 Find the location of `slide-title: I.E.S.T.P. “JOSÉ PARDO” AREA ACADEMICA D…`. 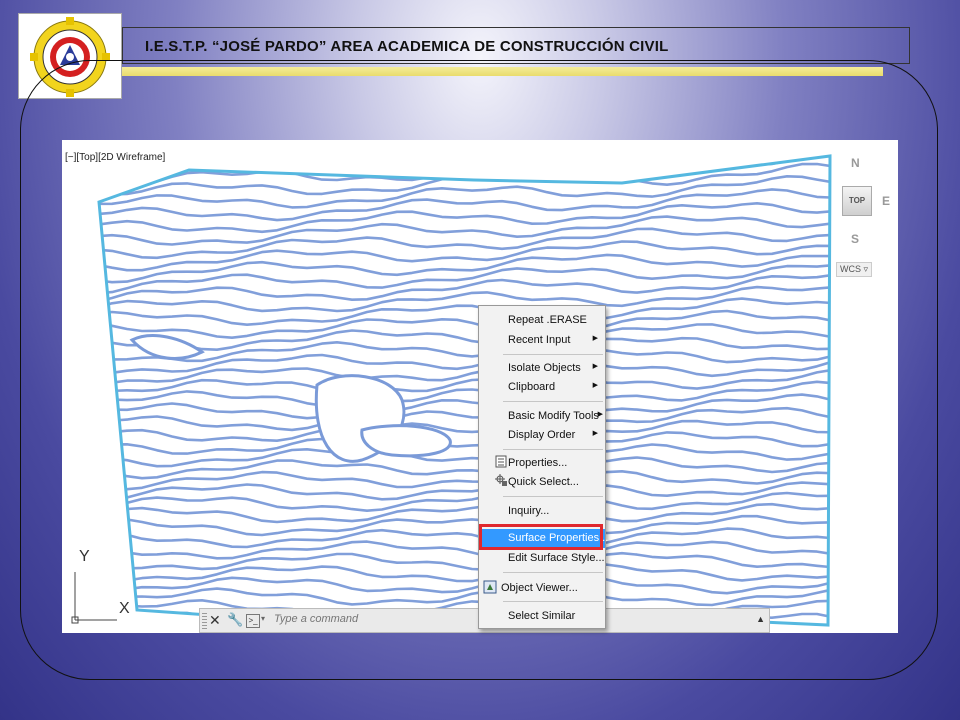

slide-title: I.E.S.T.P. “JOSÉ PARDO” AREA ACADEMICA D… is located at coordinates (407, 46).